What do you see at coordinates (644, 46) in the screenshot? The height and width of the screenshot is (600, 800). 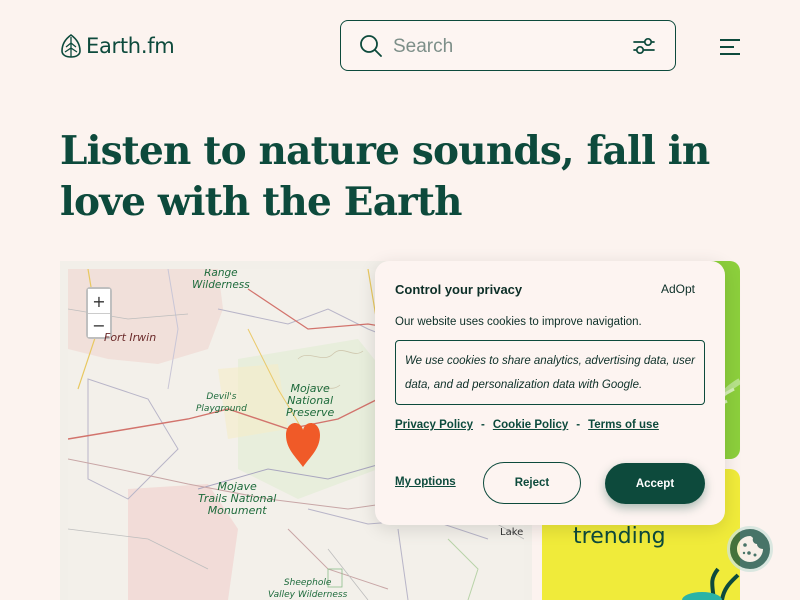 I see `filter-sliders-icon` at bounding box center [644, 46].